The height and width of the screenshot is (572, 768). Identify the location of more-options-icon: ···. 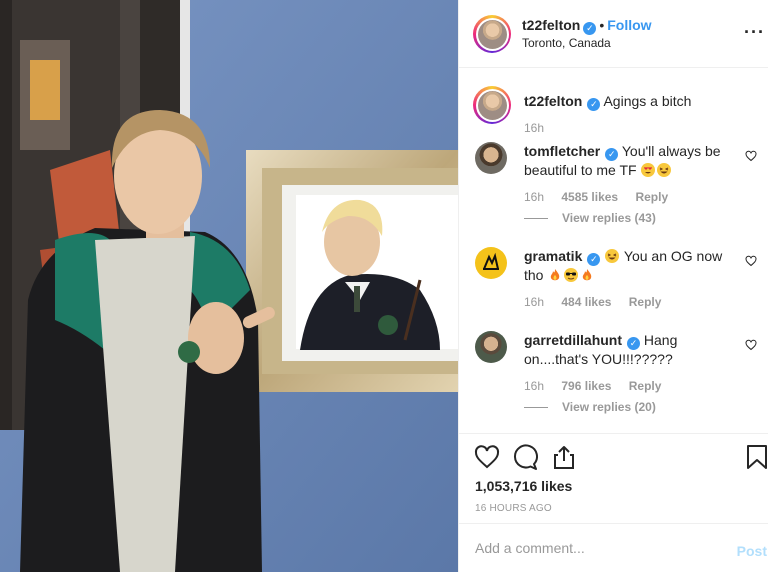
(754, 32).